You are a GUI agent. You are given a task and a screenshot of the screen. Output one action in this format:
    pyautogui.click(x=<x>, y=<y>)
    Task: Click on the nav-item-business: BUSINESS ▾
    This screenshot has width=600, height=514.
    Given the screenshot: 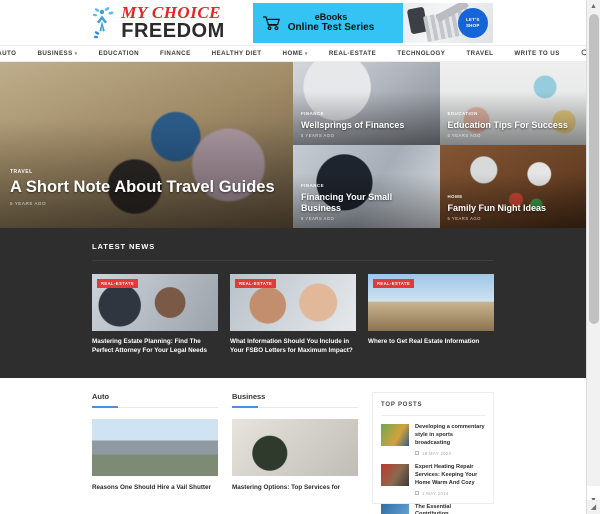 What is the action you would take?
    pyautogui.click(x=57, y=53)
    